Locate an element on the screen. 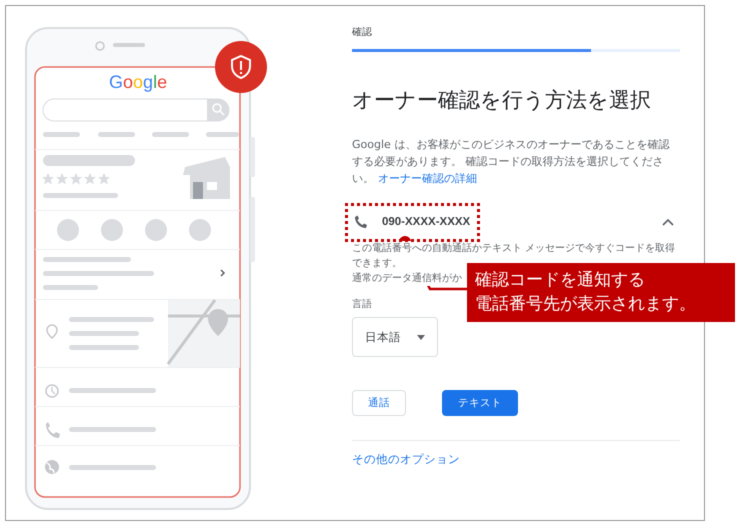 The height and width of the screenshot is (526, 745). action-button: 通話 is located at coordinates (379, 403).